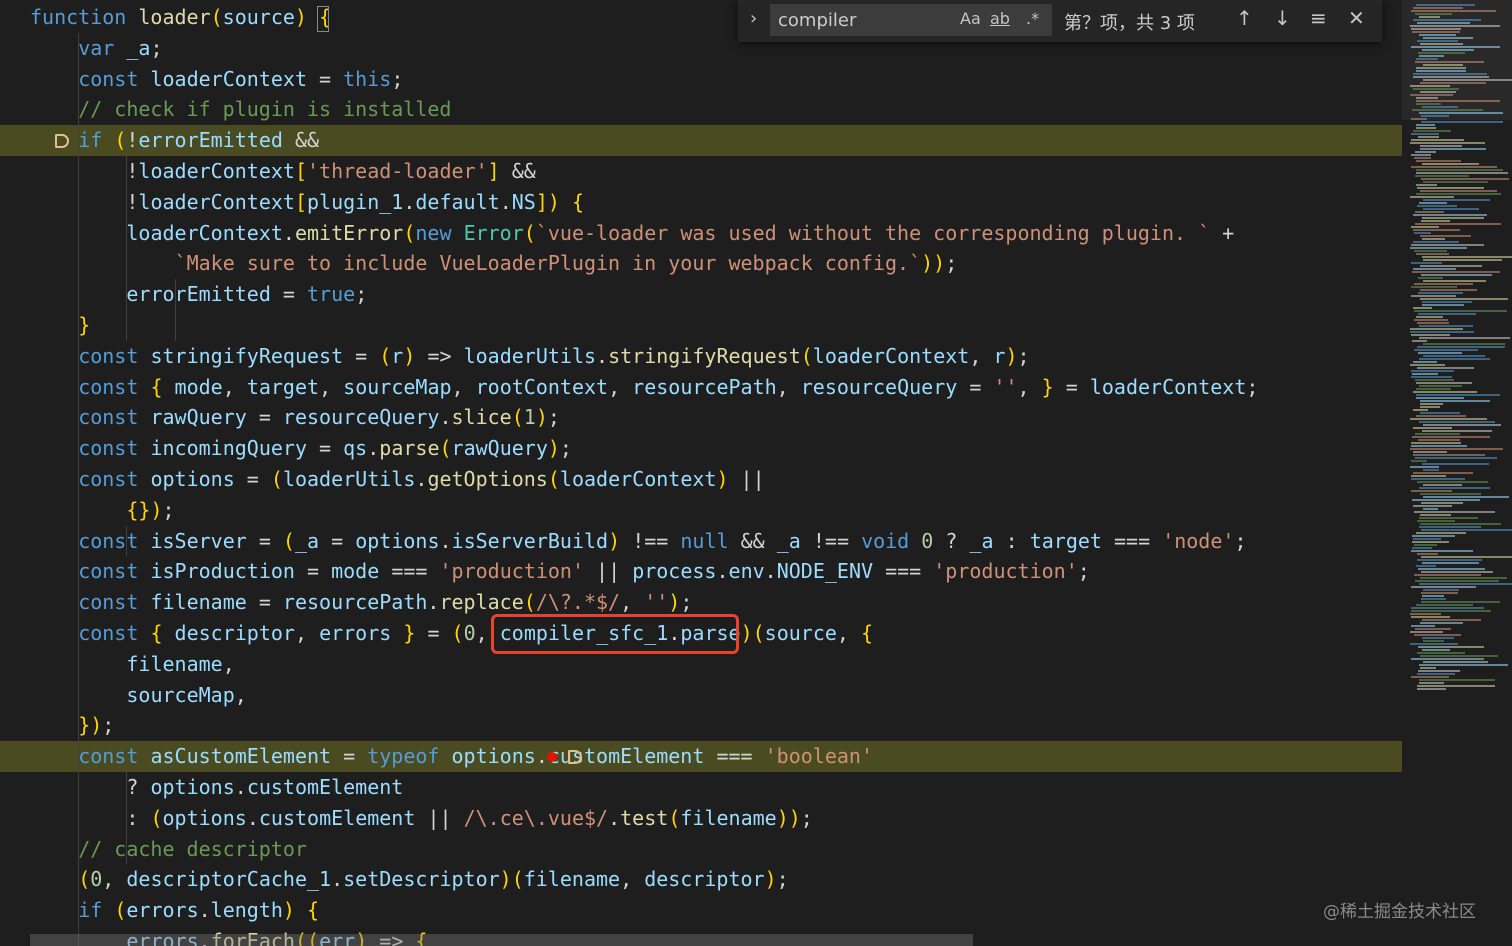  I want to click on minimap-viewport, so click(1457, 60).